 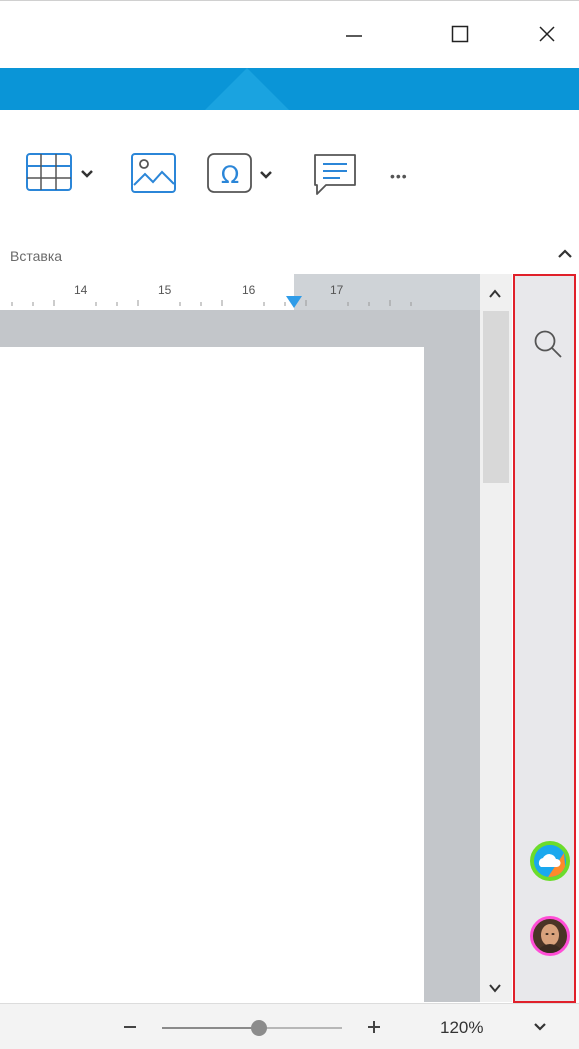 I want to click on collapse-ribbon-button, so click(x=565, y=255).